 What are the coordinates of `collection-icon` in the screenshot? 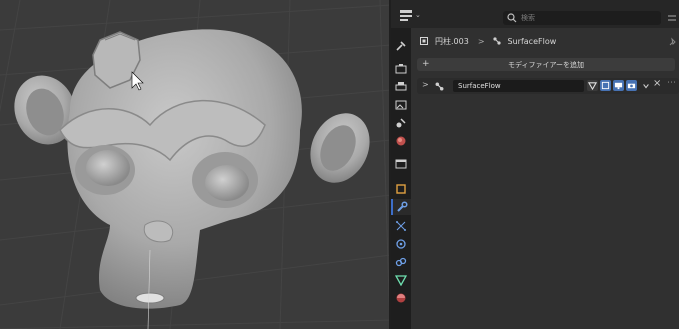 It's located at (401, 164).